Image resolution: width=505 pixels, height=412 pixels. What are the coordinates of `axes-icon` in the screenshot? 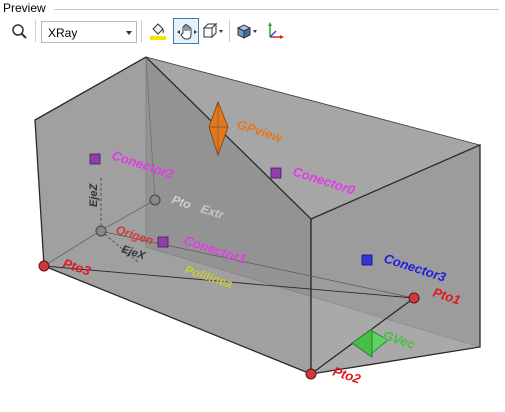 It's located at (276, 30).